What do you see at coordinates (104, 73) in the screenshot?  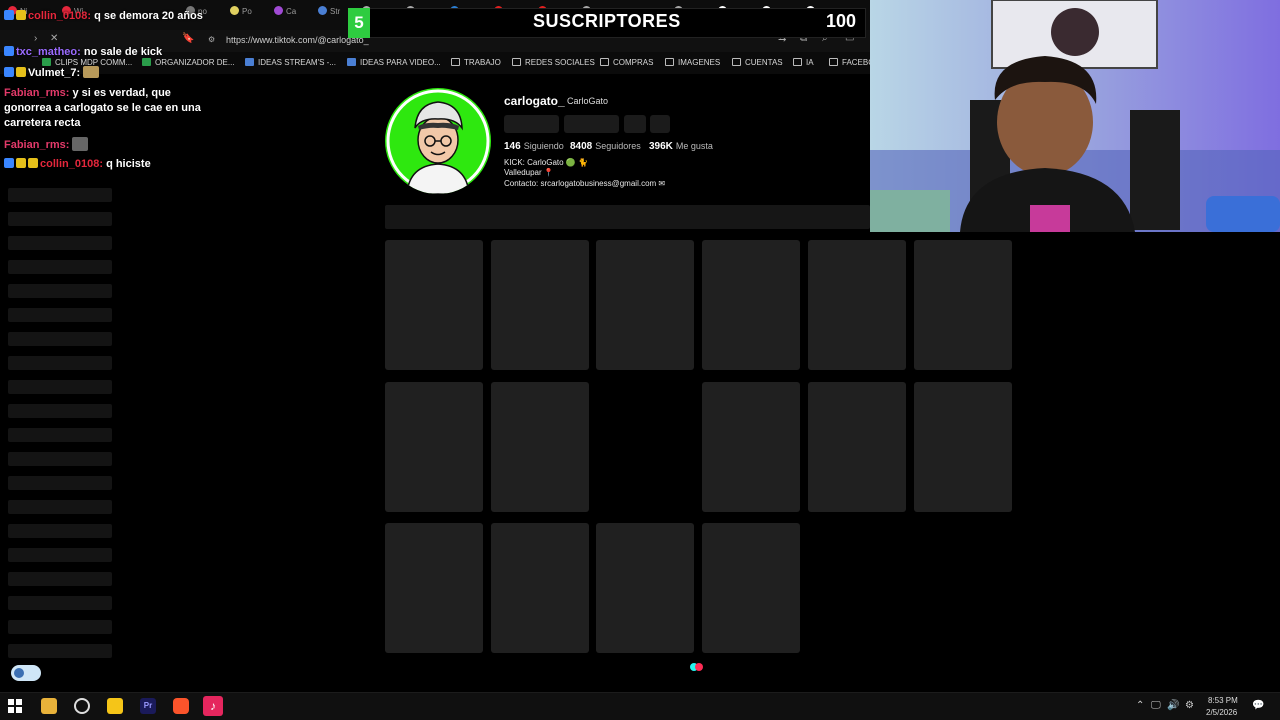 I see `chat-message: Vulmet_7:` at bounding box center [104, 73].